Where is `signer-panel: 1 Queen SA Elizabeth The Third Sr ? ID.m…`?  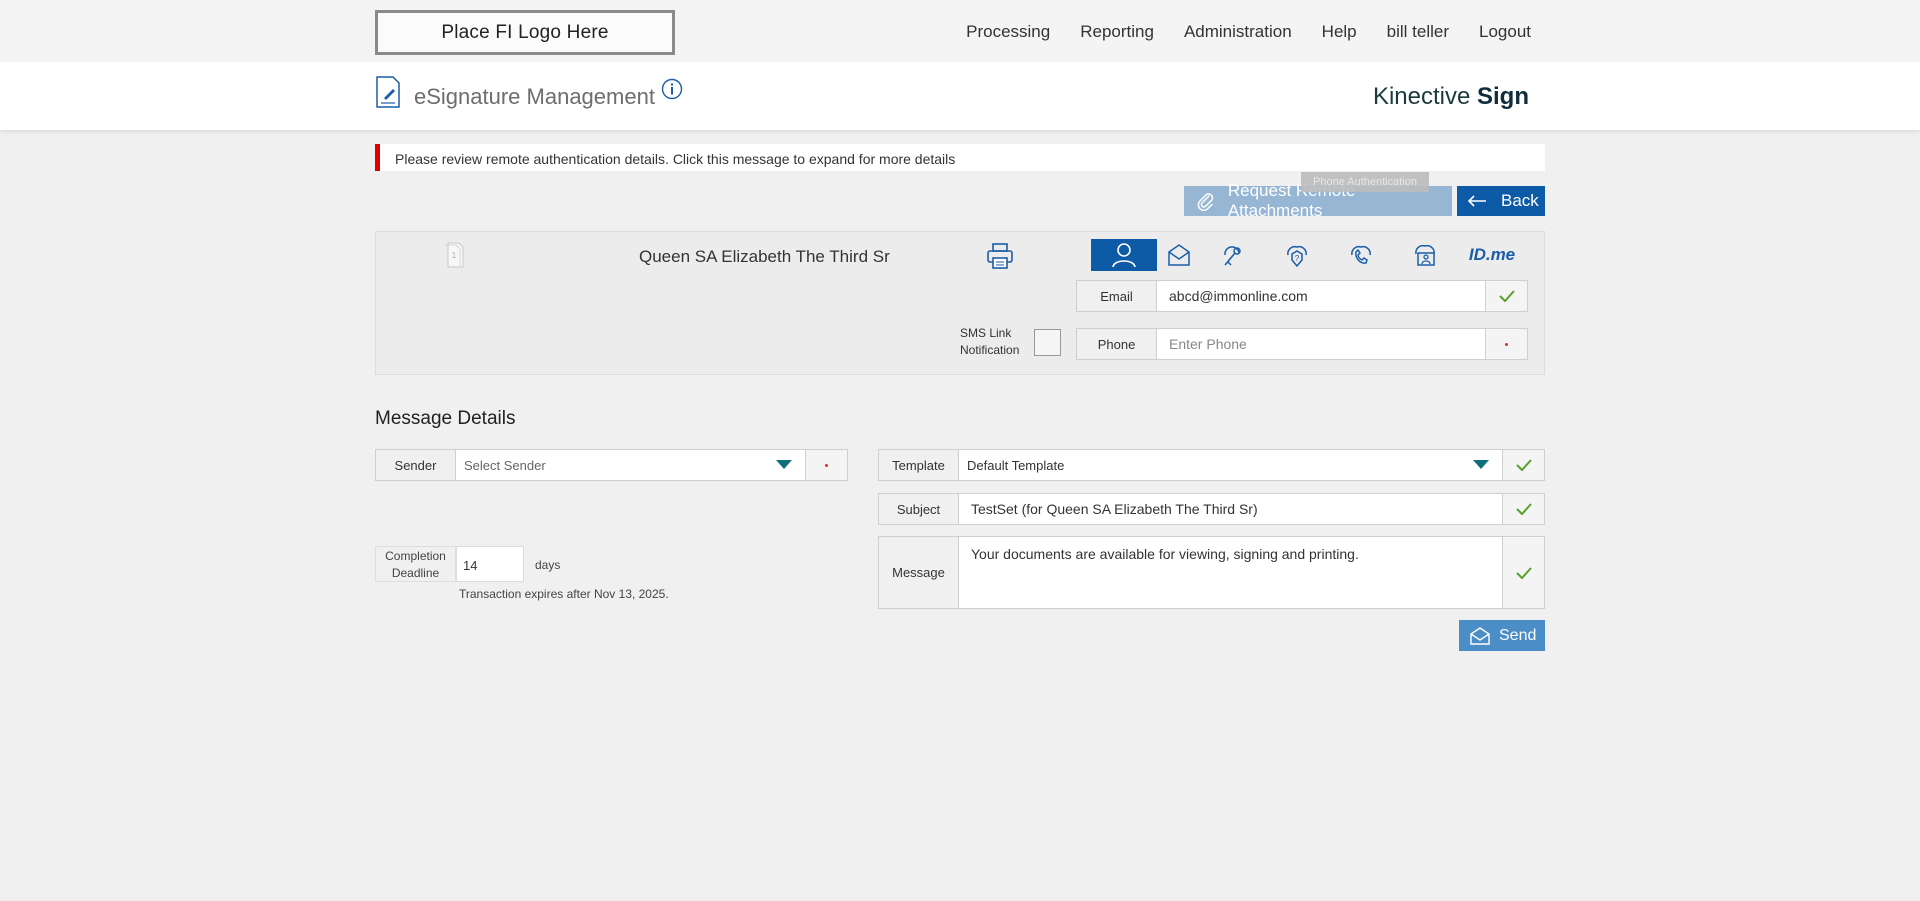 signer-panel: 1 Queen SA Elizabeth The Third Sr ? ID.m… is located at coordinates (960, 303).